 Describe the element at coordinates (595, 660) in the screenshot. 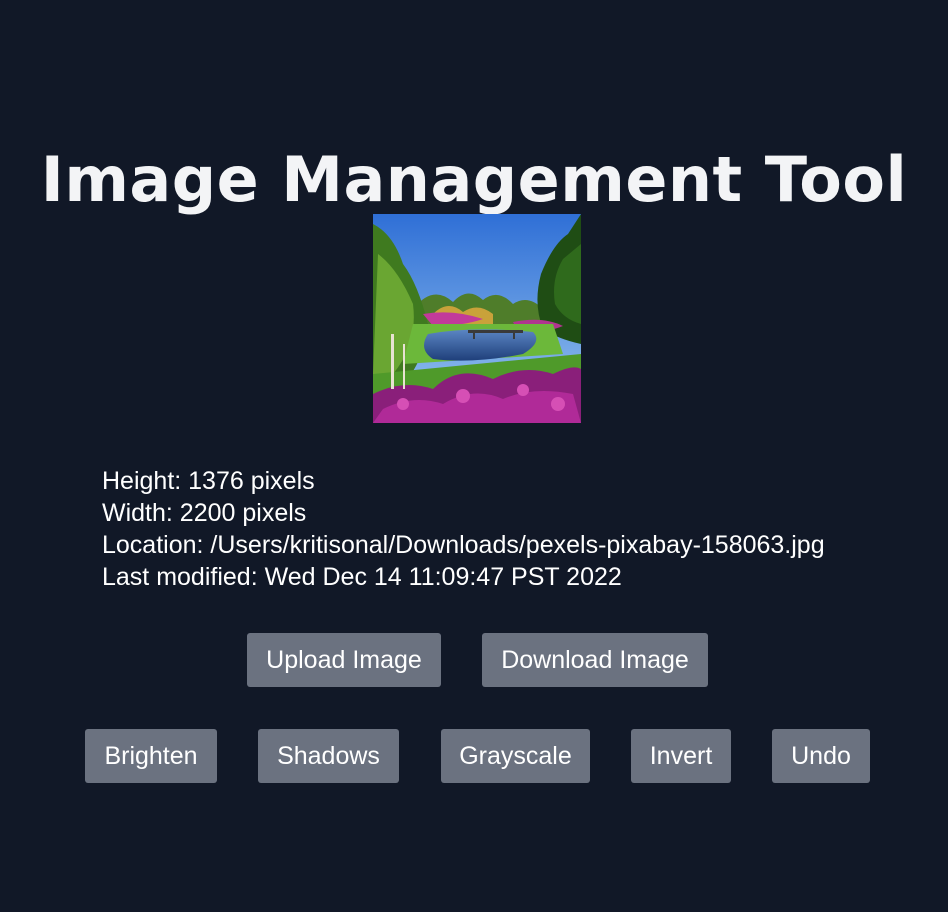

I see `download-image-button: Download Image` at that location.